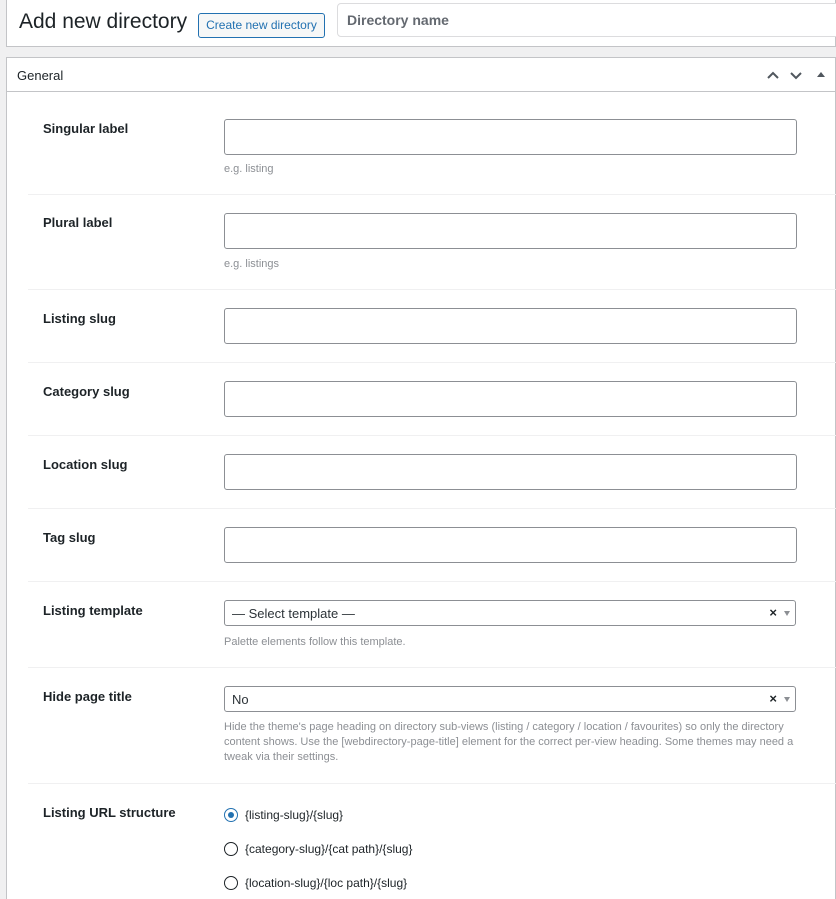 The width and height of the screenshot is (836, 899). I want to click on url-structure-option-label: {category-slug}/{cat path}/{slug}, so click(329, 849).